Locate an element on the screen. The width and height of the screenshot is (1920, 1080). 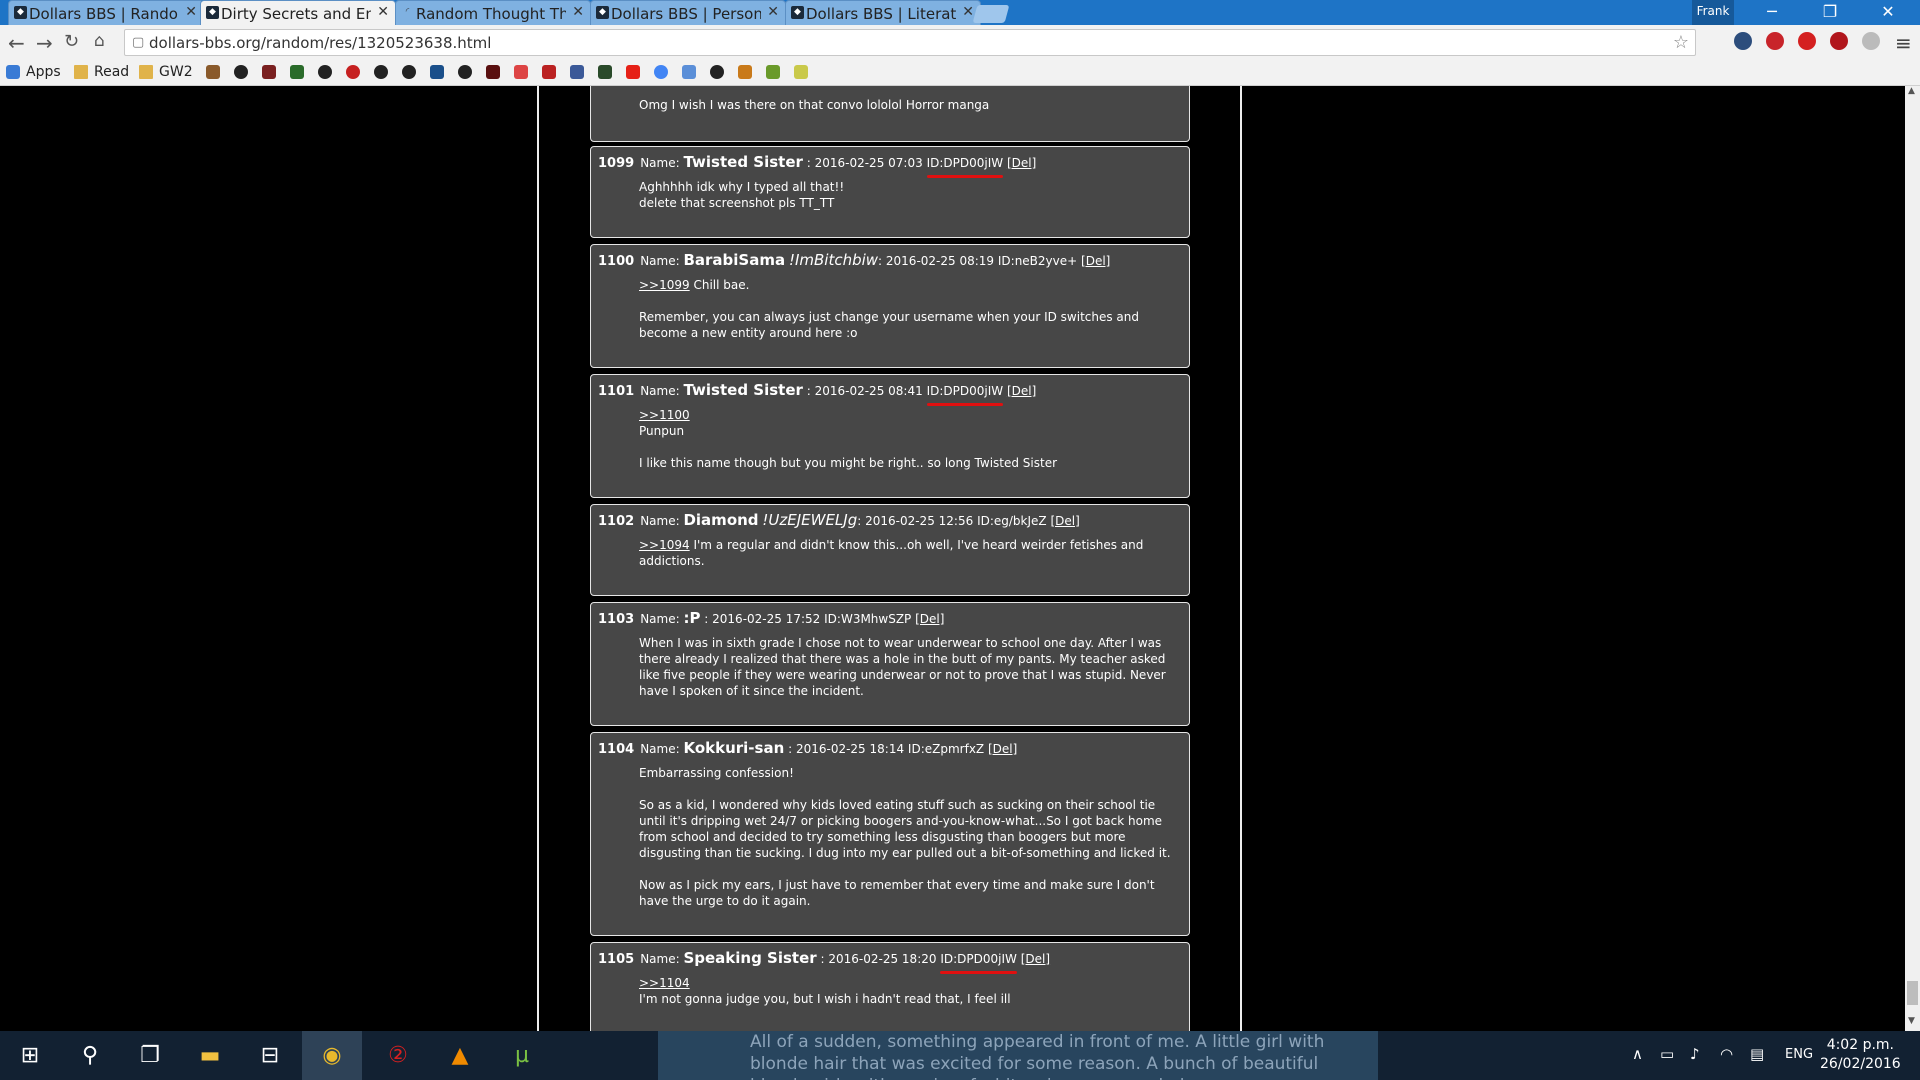
quote-link: >>1104 is located at coordinates (664, 983).